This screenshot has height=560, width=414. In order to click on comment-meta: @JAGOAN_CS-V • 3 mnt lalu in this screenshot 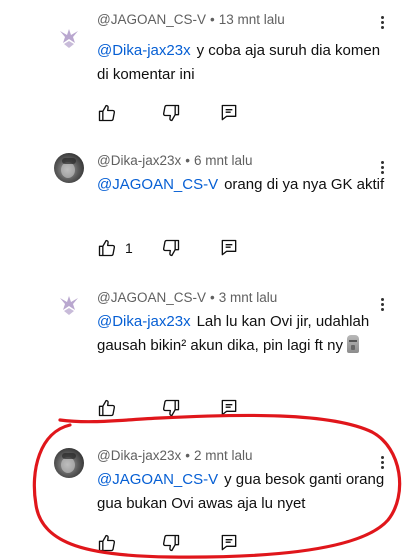, I will do `click(187, 297)`.